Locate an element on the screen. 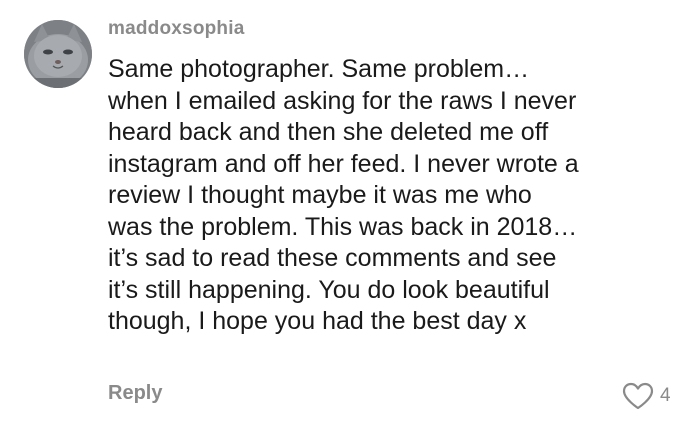  comment-line: it’s sad to read these comments and see is located at coordinates (332, 258).